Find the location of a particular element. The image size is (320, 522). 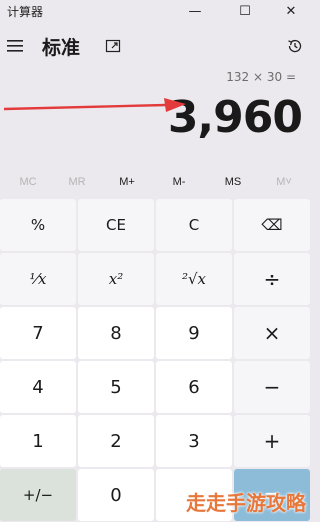

close-button: ✕ is located at coordinates (291, 11).